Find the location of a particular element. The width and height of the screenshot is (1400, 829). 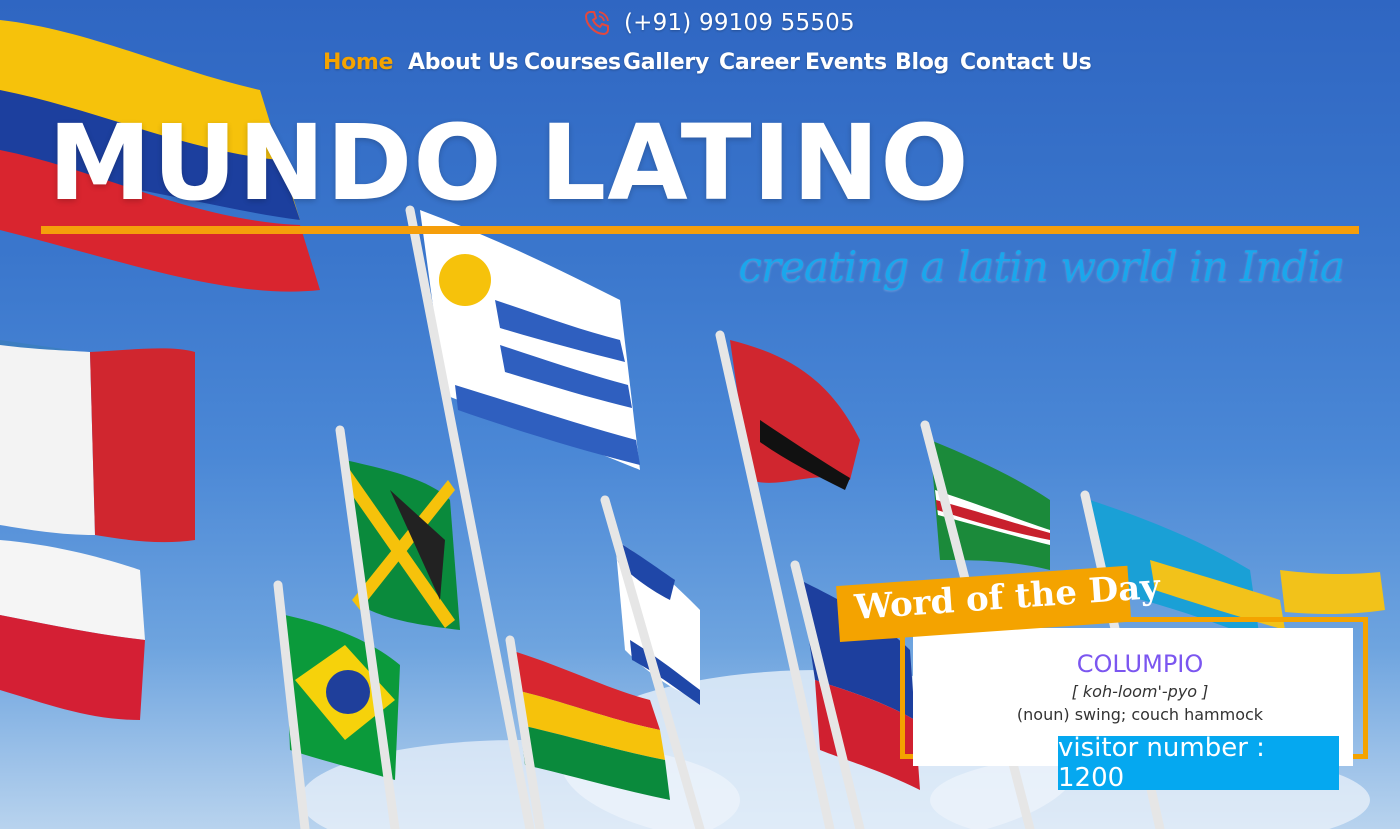

phone-icon is located at coordinates (597, 23).